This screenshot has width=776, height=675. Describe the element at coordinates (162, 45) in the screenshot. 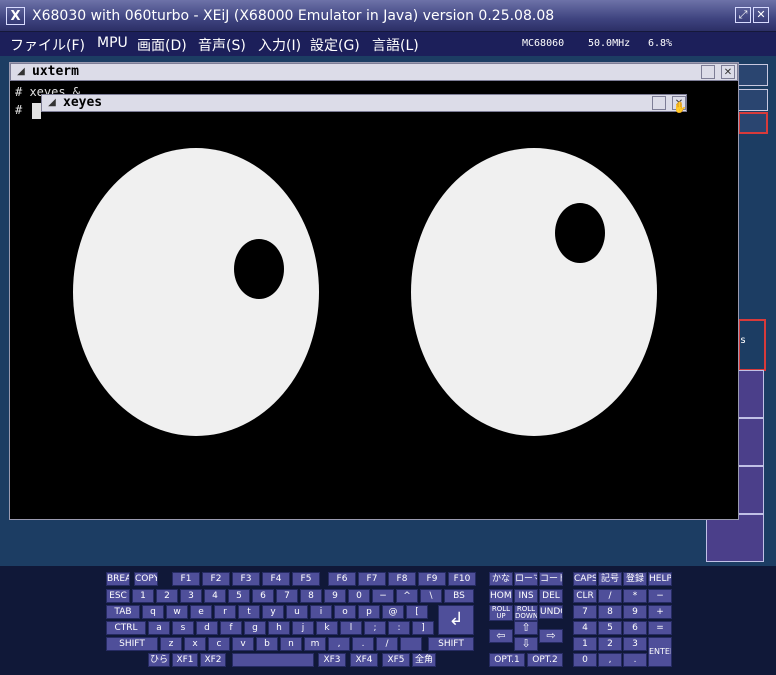

I see `menu-display: 画面(D)` at that location.